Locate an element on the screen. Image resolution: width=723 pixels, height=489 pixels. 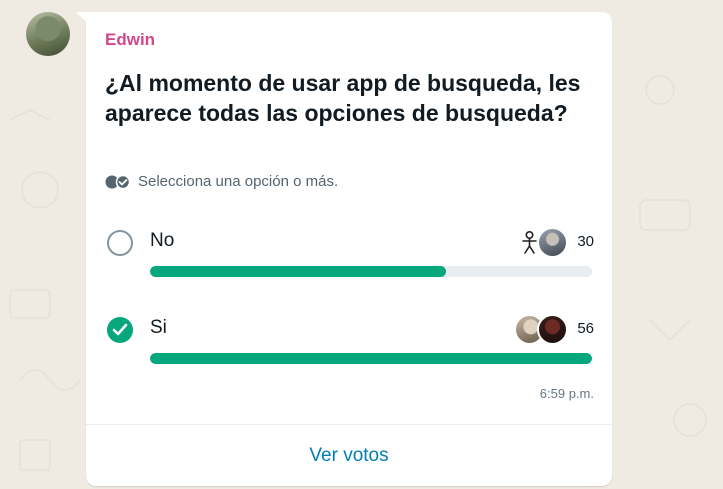
option-label: No is located at coordinates (162, 240).